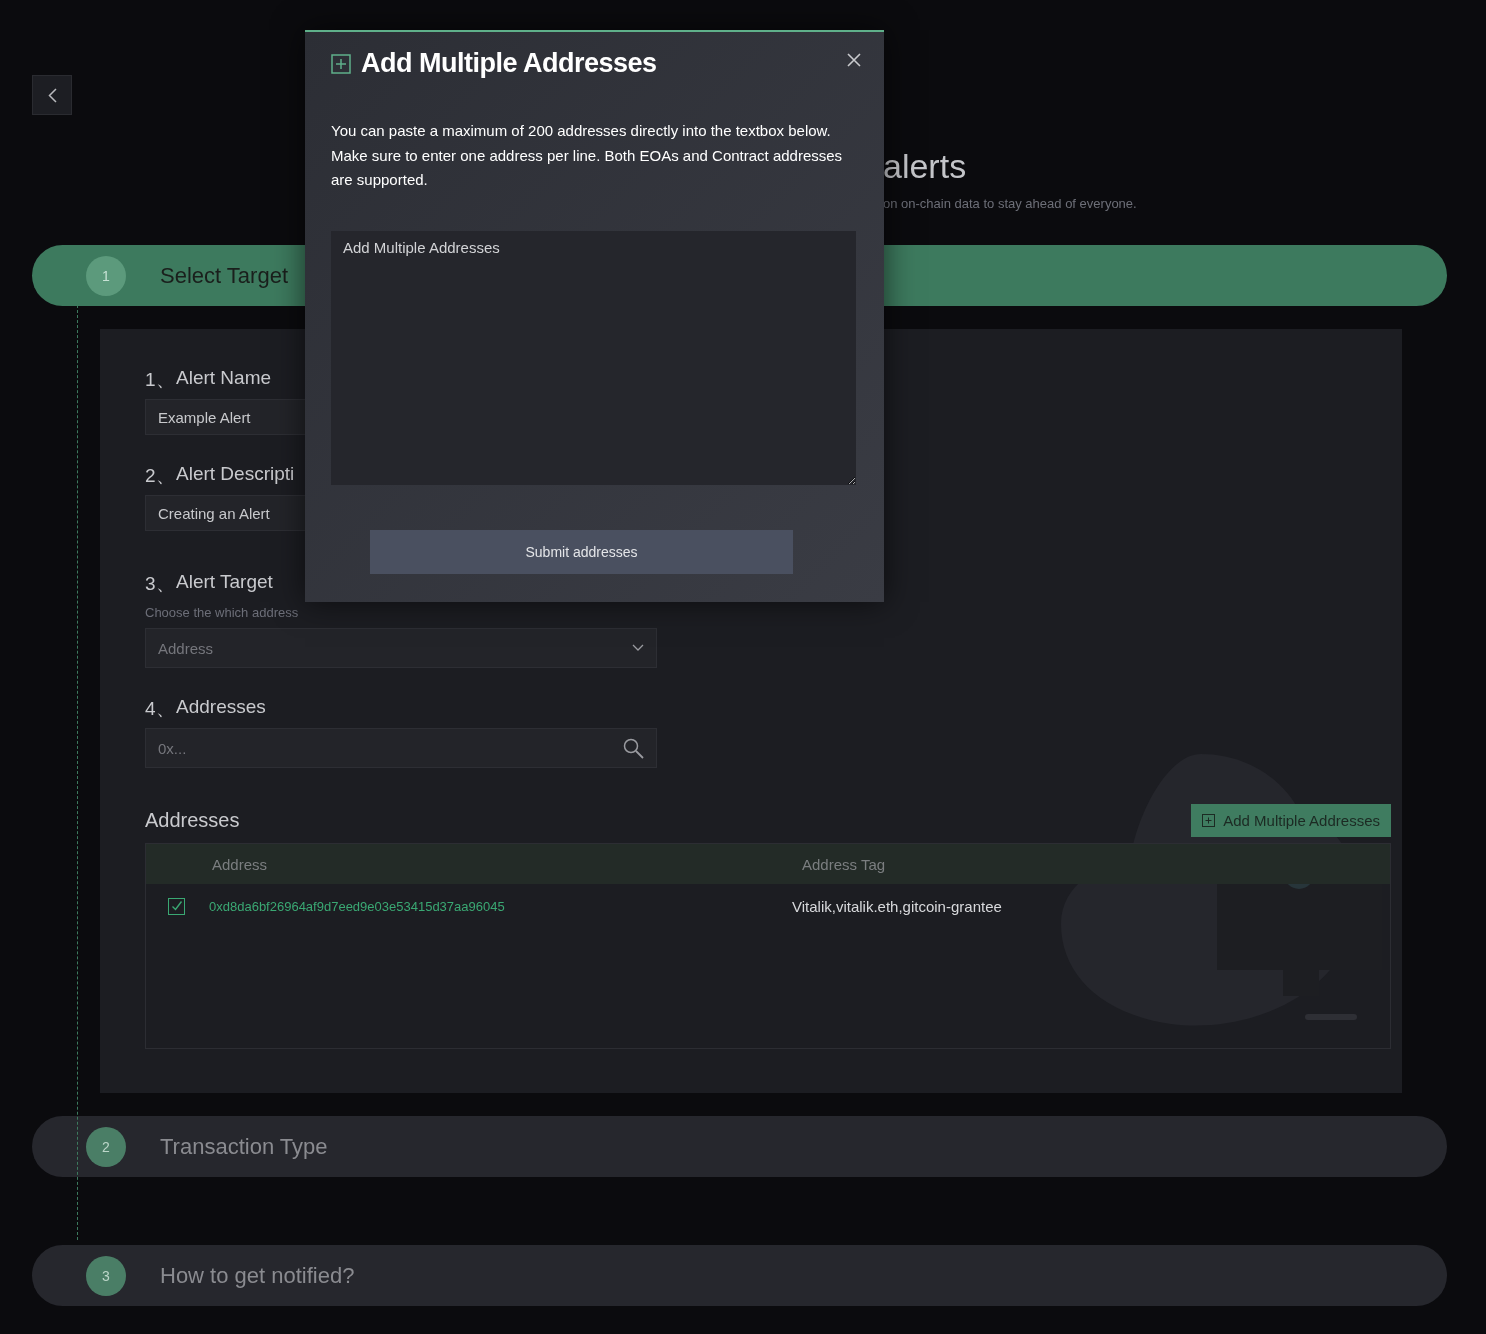 The width and height of the screenshot is (1486, 1334). What do you see at coordinates (401, 648) in the screenshot?
I see `dropdown: Address` at bounding box center [401, 648].